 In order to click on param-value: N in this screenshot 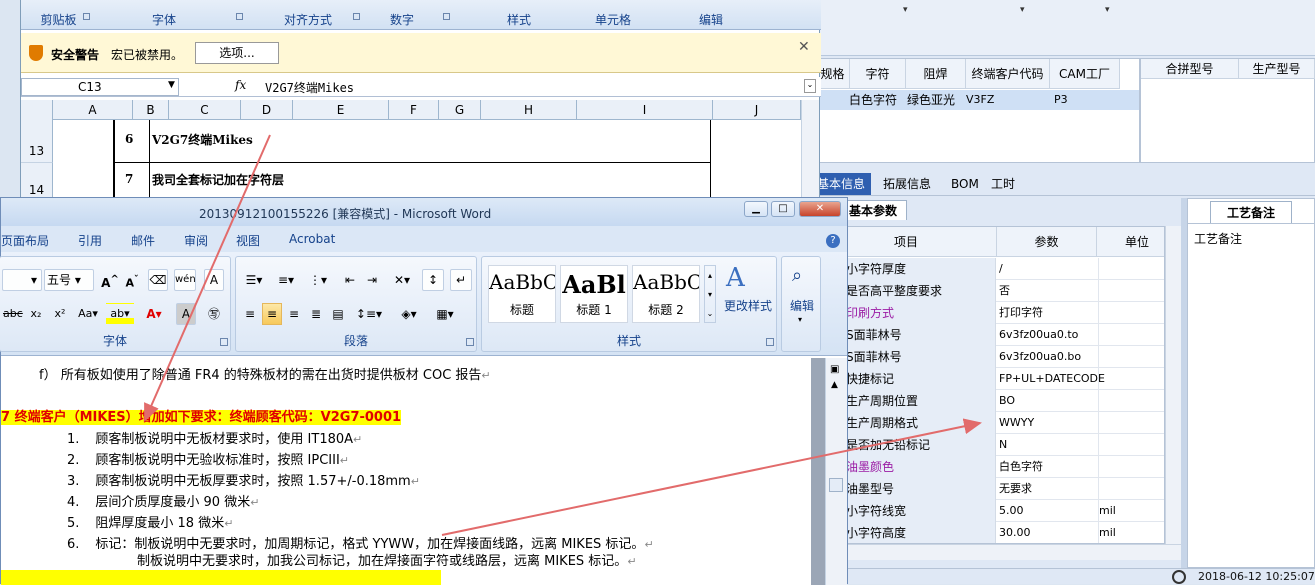, I will do `click(1047, 445)`.